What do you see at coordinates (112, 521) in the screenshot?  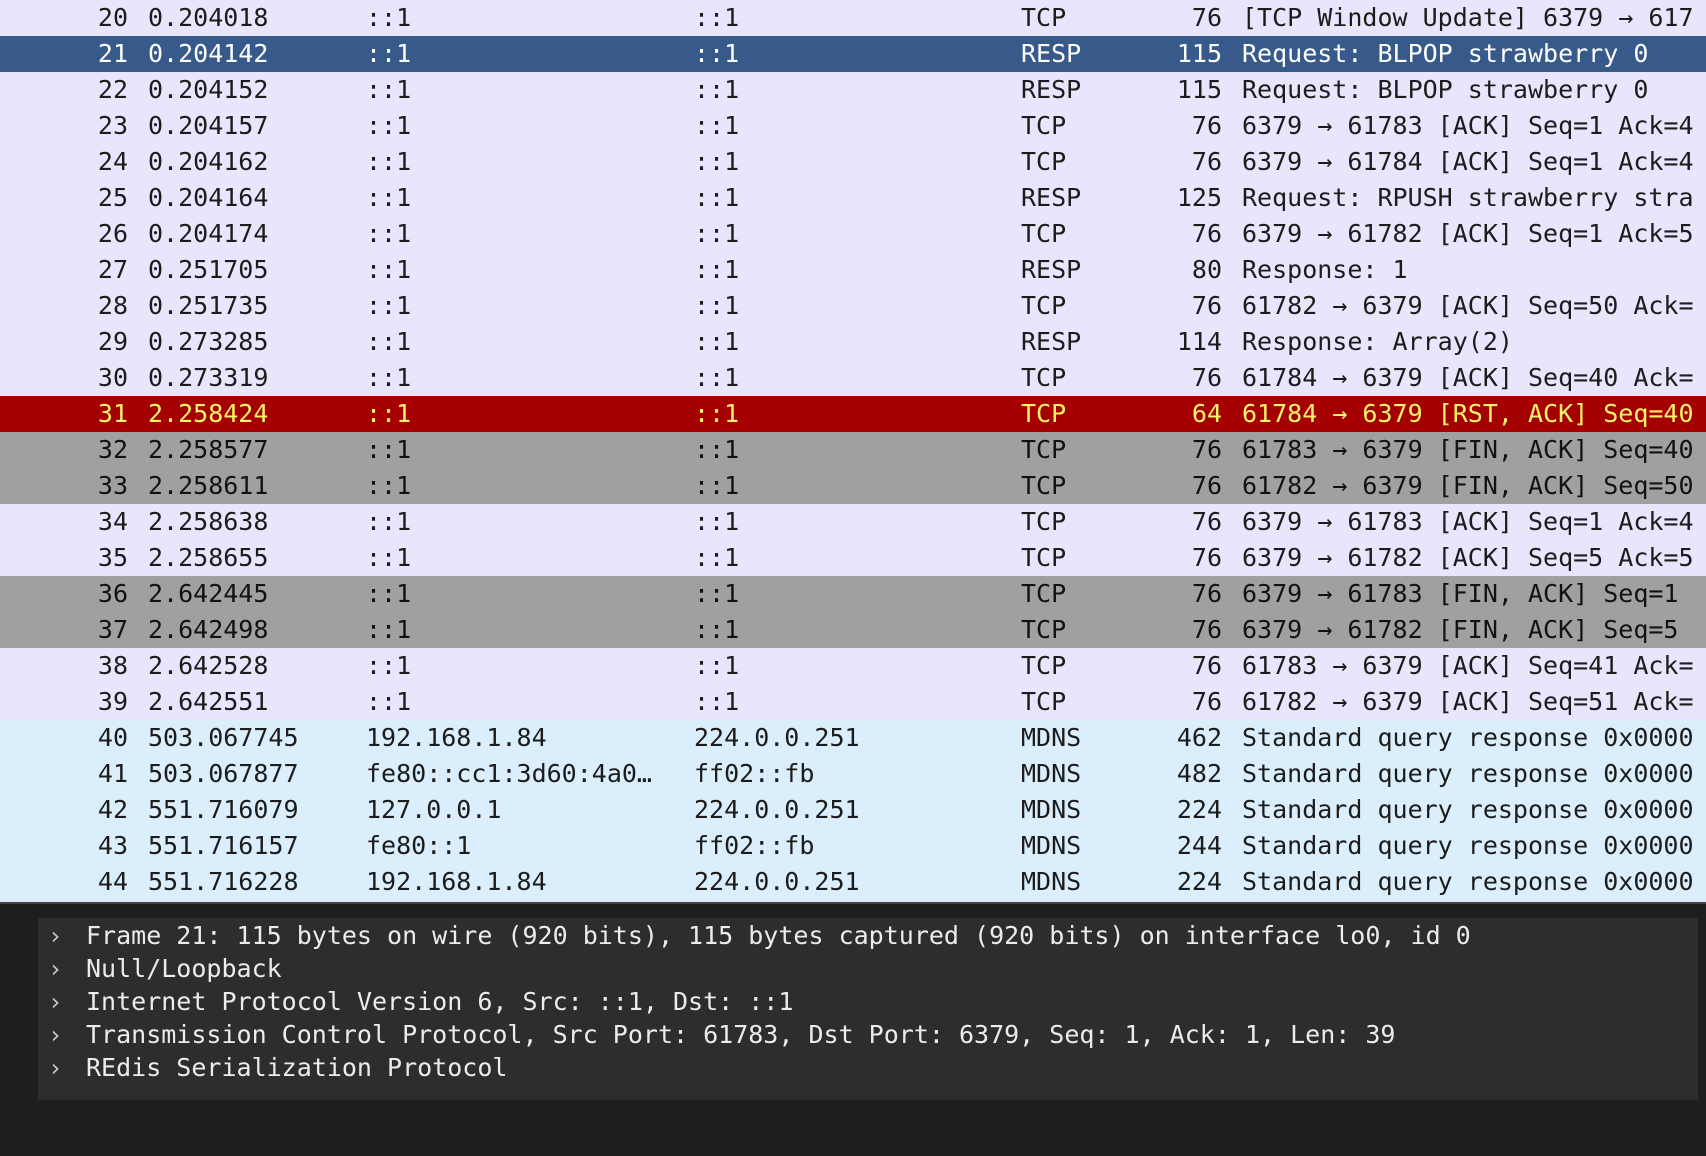 I see `packet-number: 34` at bounding box center [112, 521].